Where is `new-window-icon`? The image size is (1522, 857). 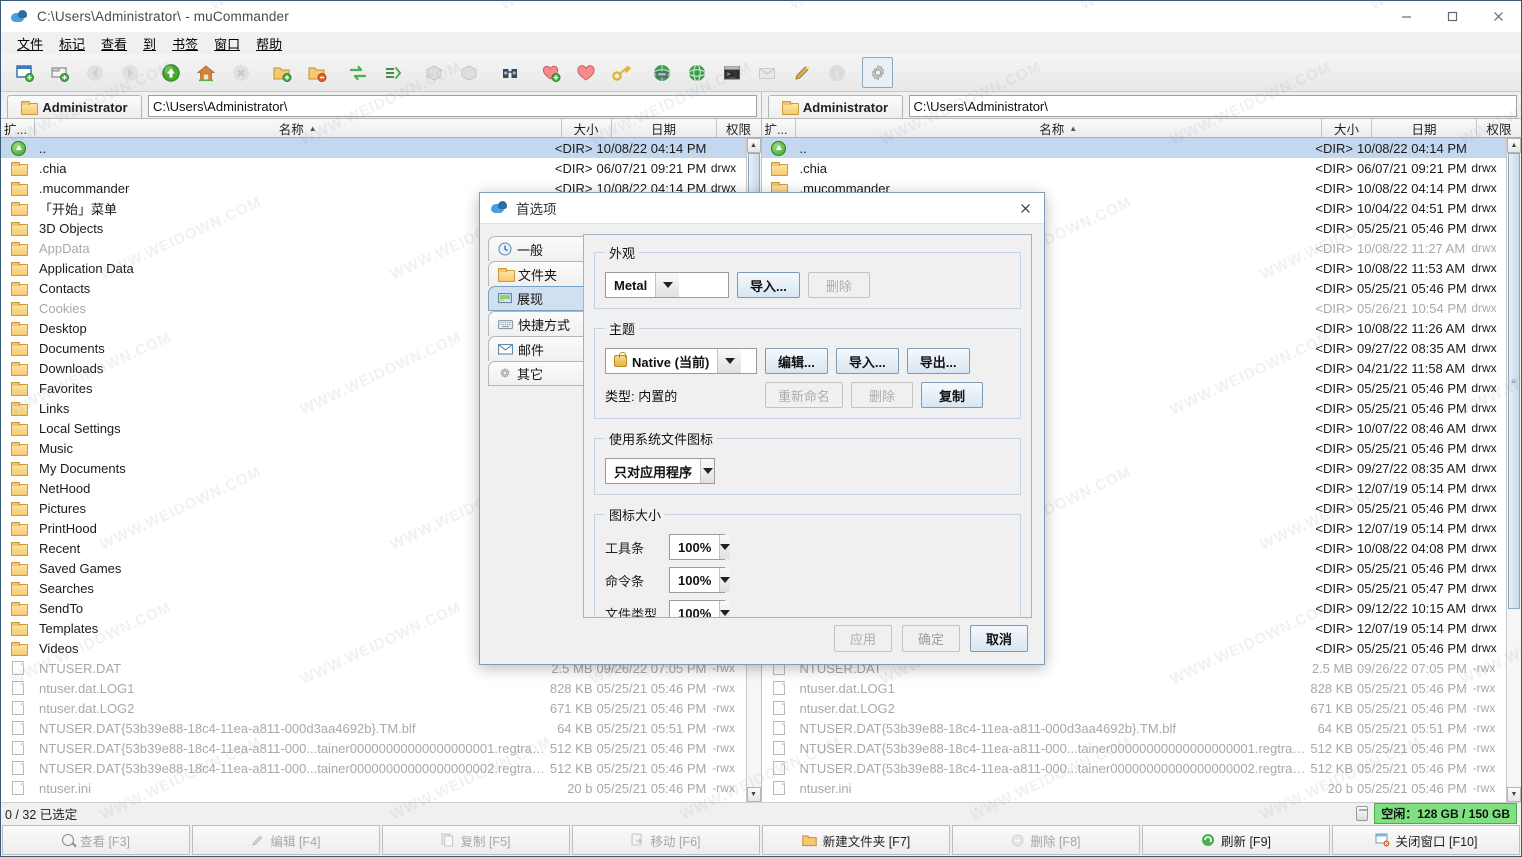 new-window-icon is located at coordinates (24, 72).